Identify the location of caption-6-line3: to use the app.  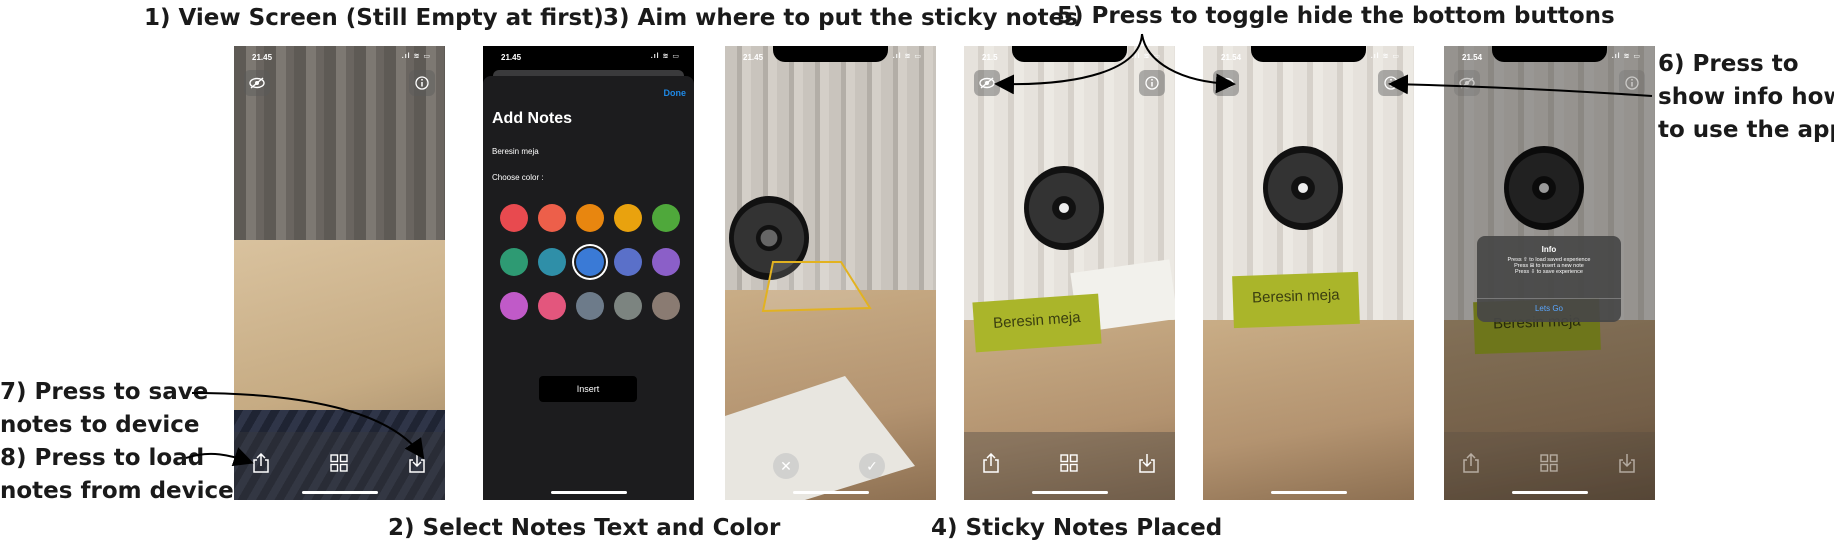
(1746, 130).